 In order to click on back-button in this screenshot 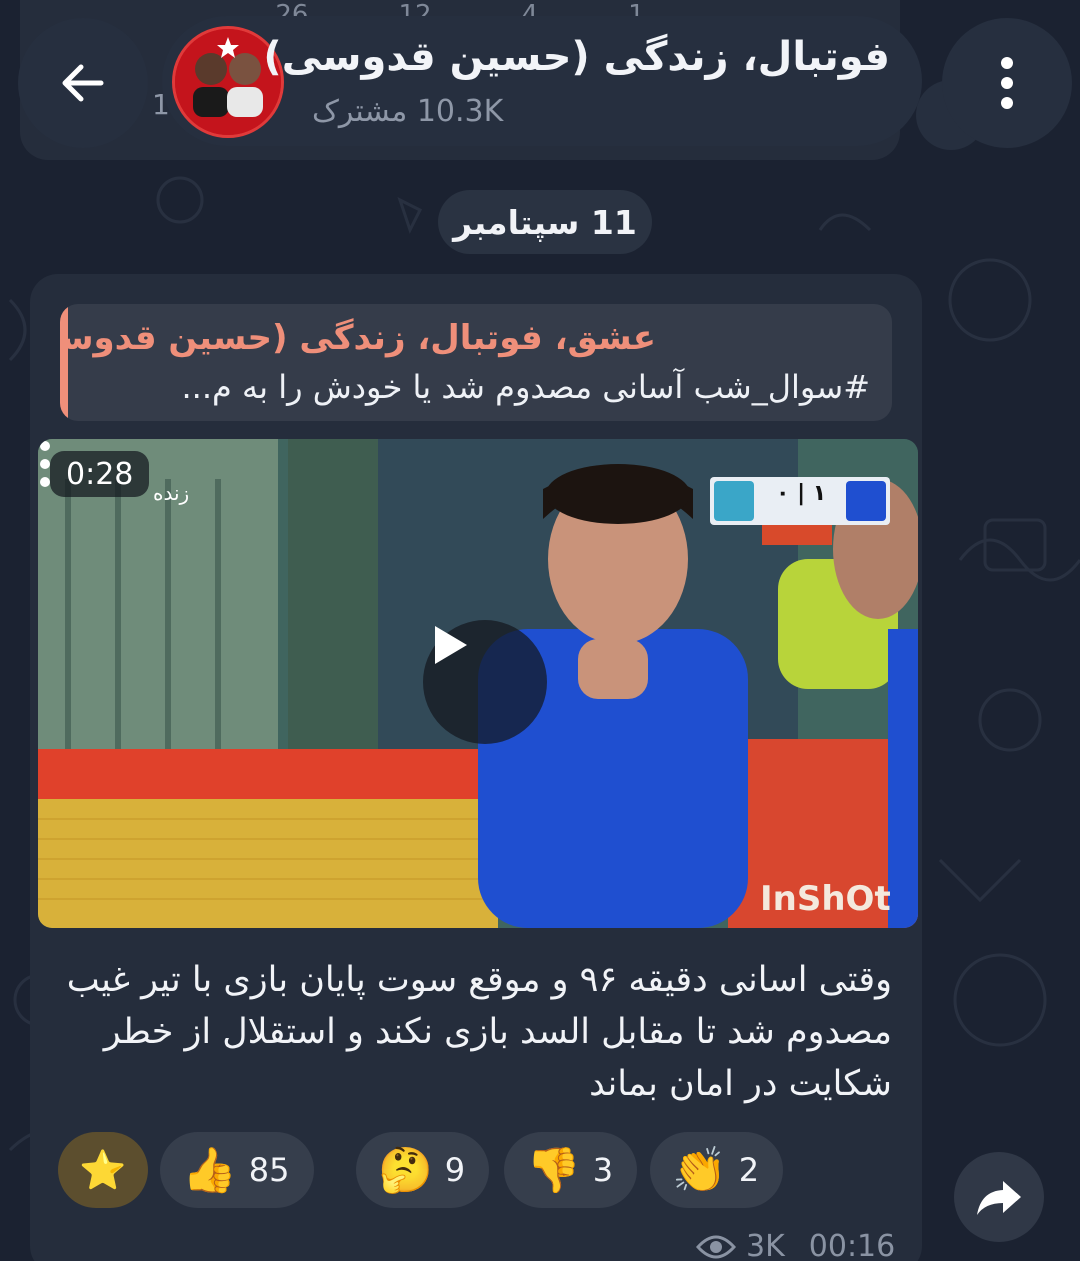, I will do `click(83, 83)`.